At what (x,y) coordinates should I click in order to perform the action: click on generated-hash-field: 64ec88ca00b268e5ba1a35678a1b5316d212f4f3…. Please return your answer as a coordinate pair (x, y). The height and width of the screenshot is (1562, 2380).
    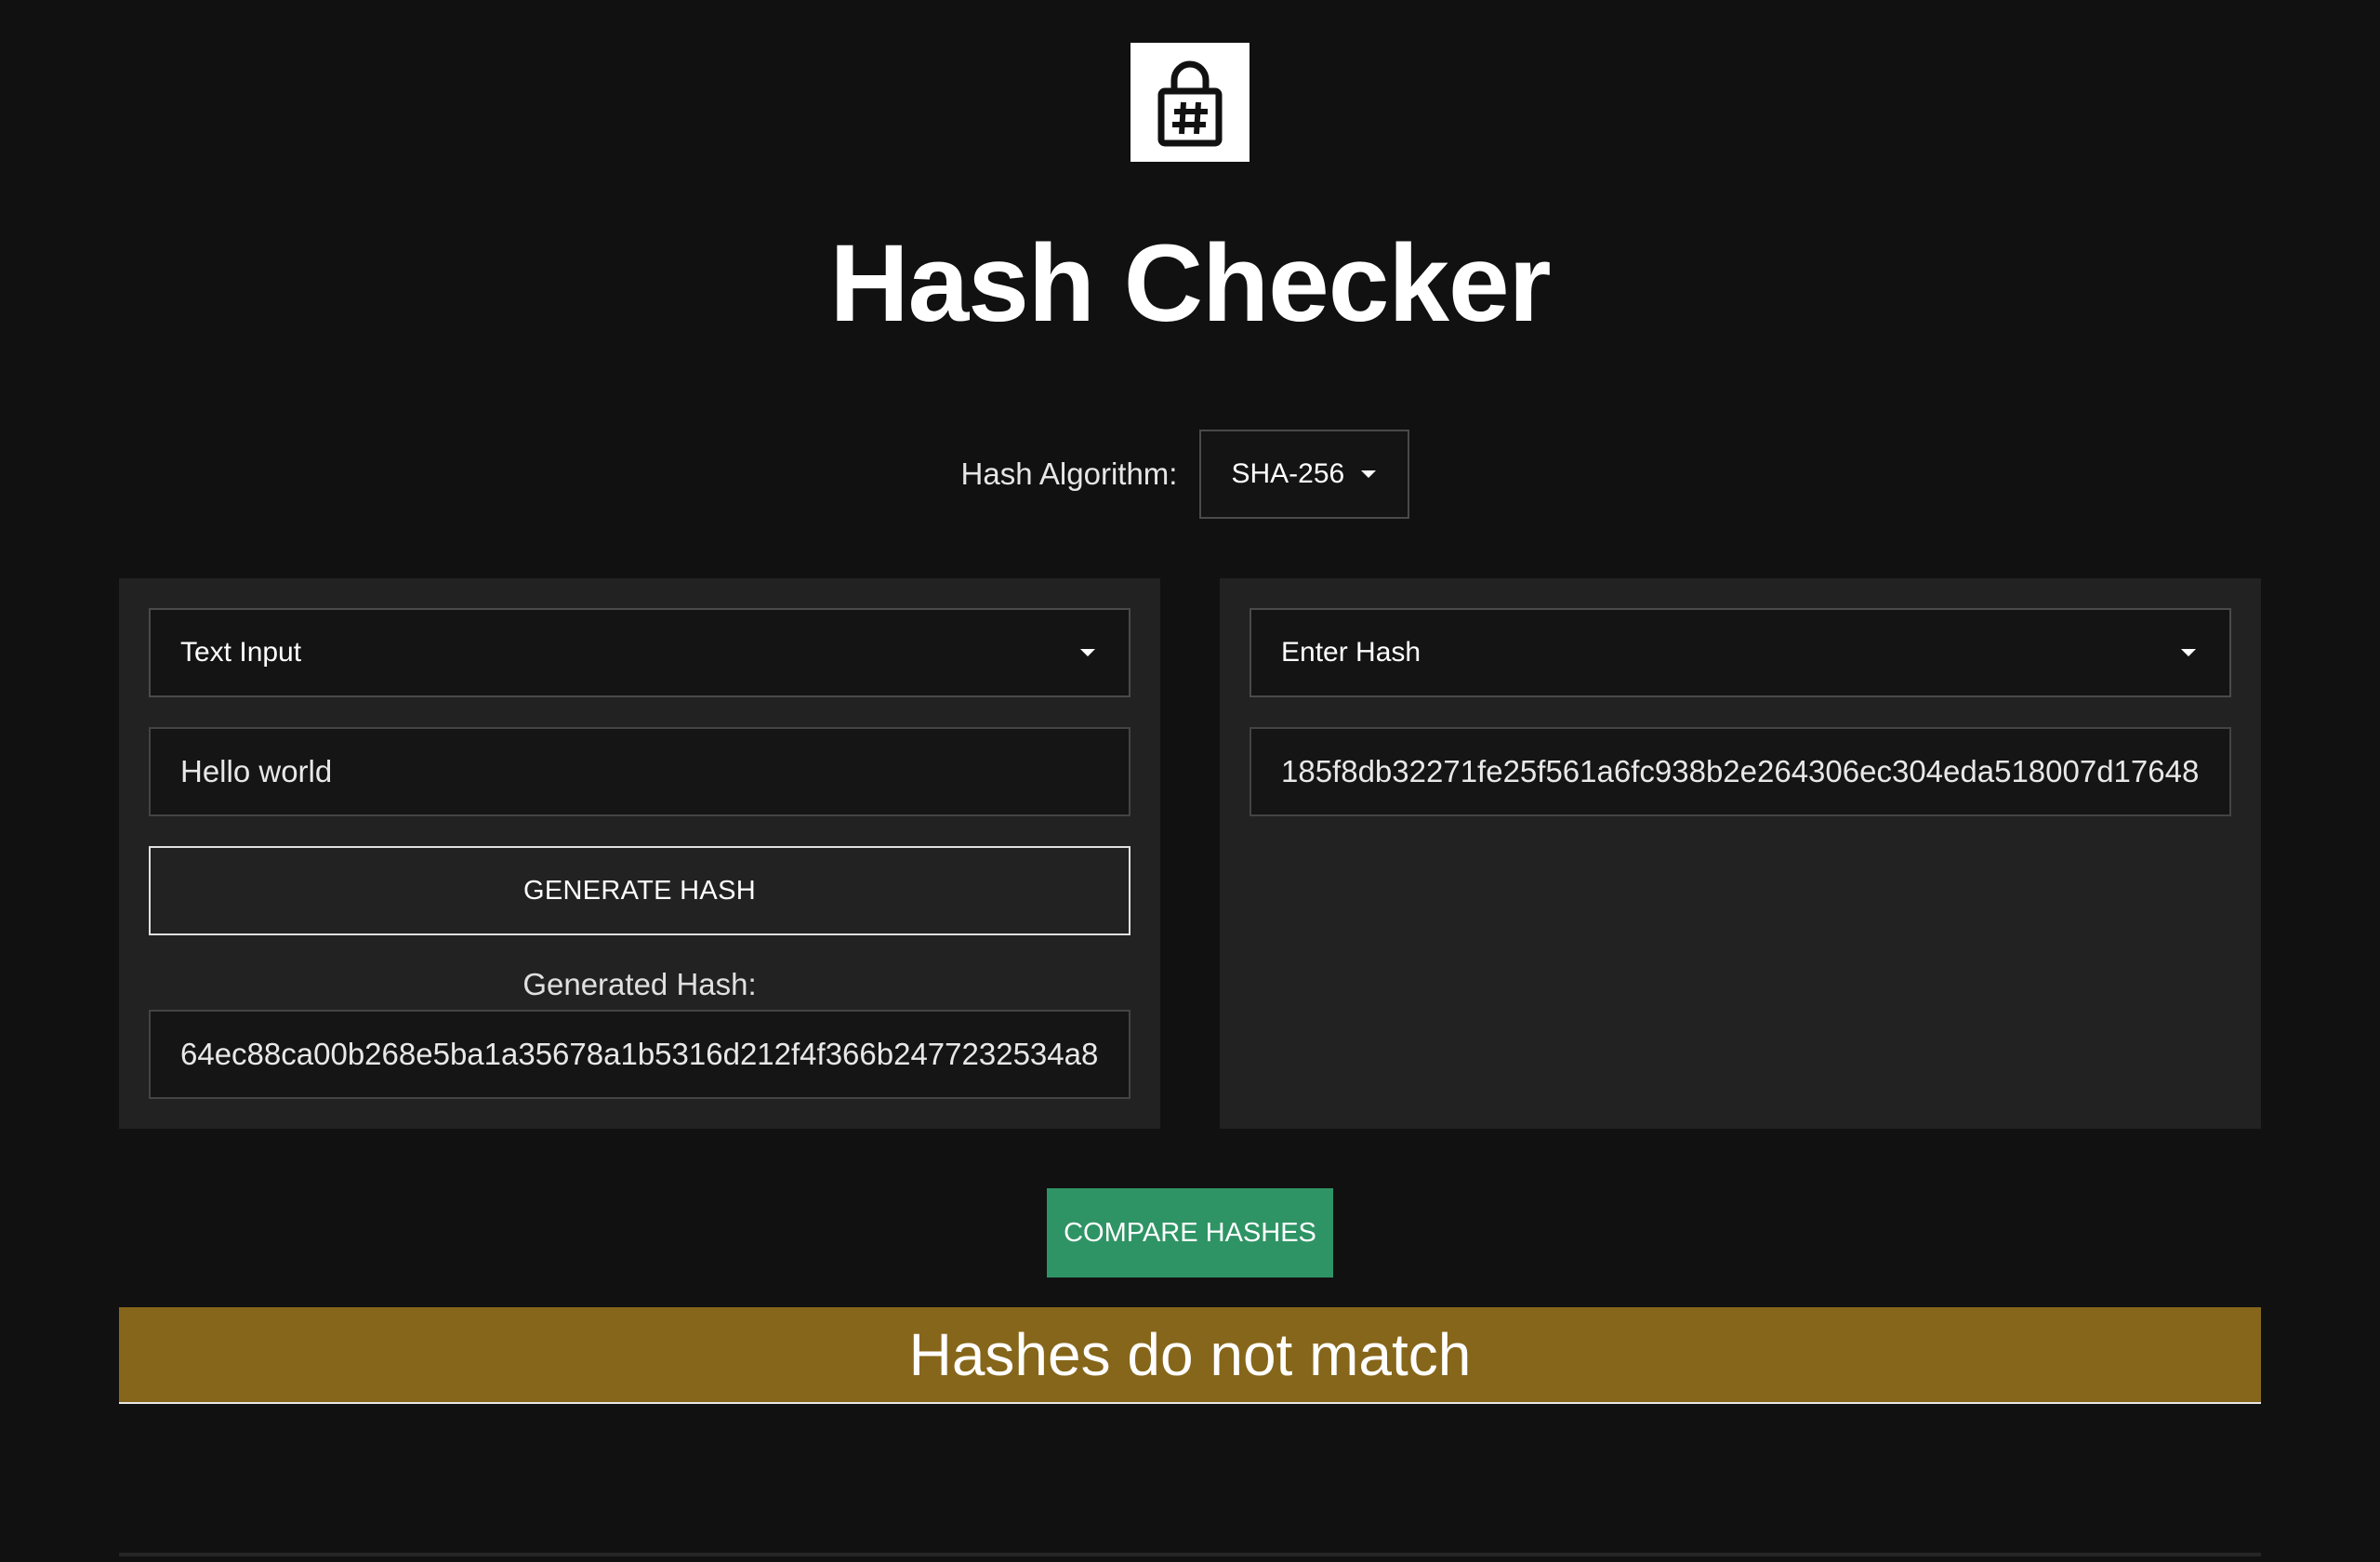
    Looking at the image, I should click on (639, 1054).